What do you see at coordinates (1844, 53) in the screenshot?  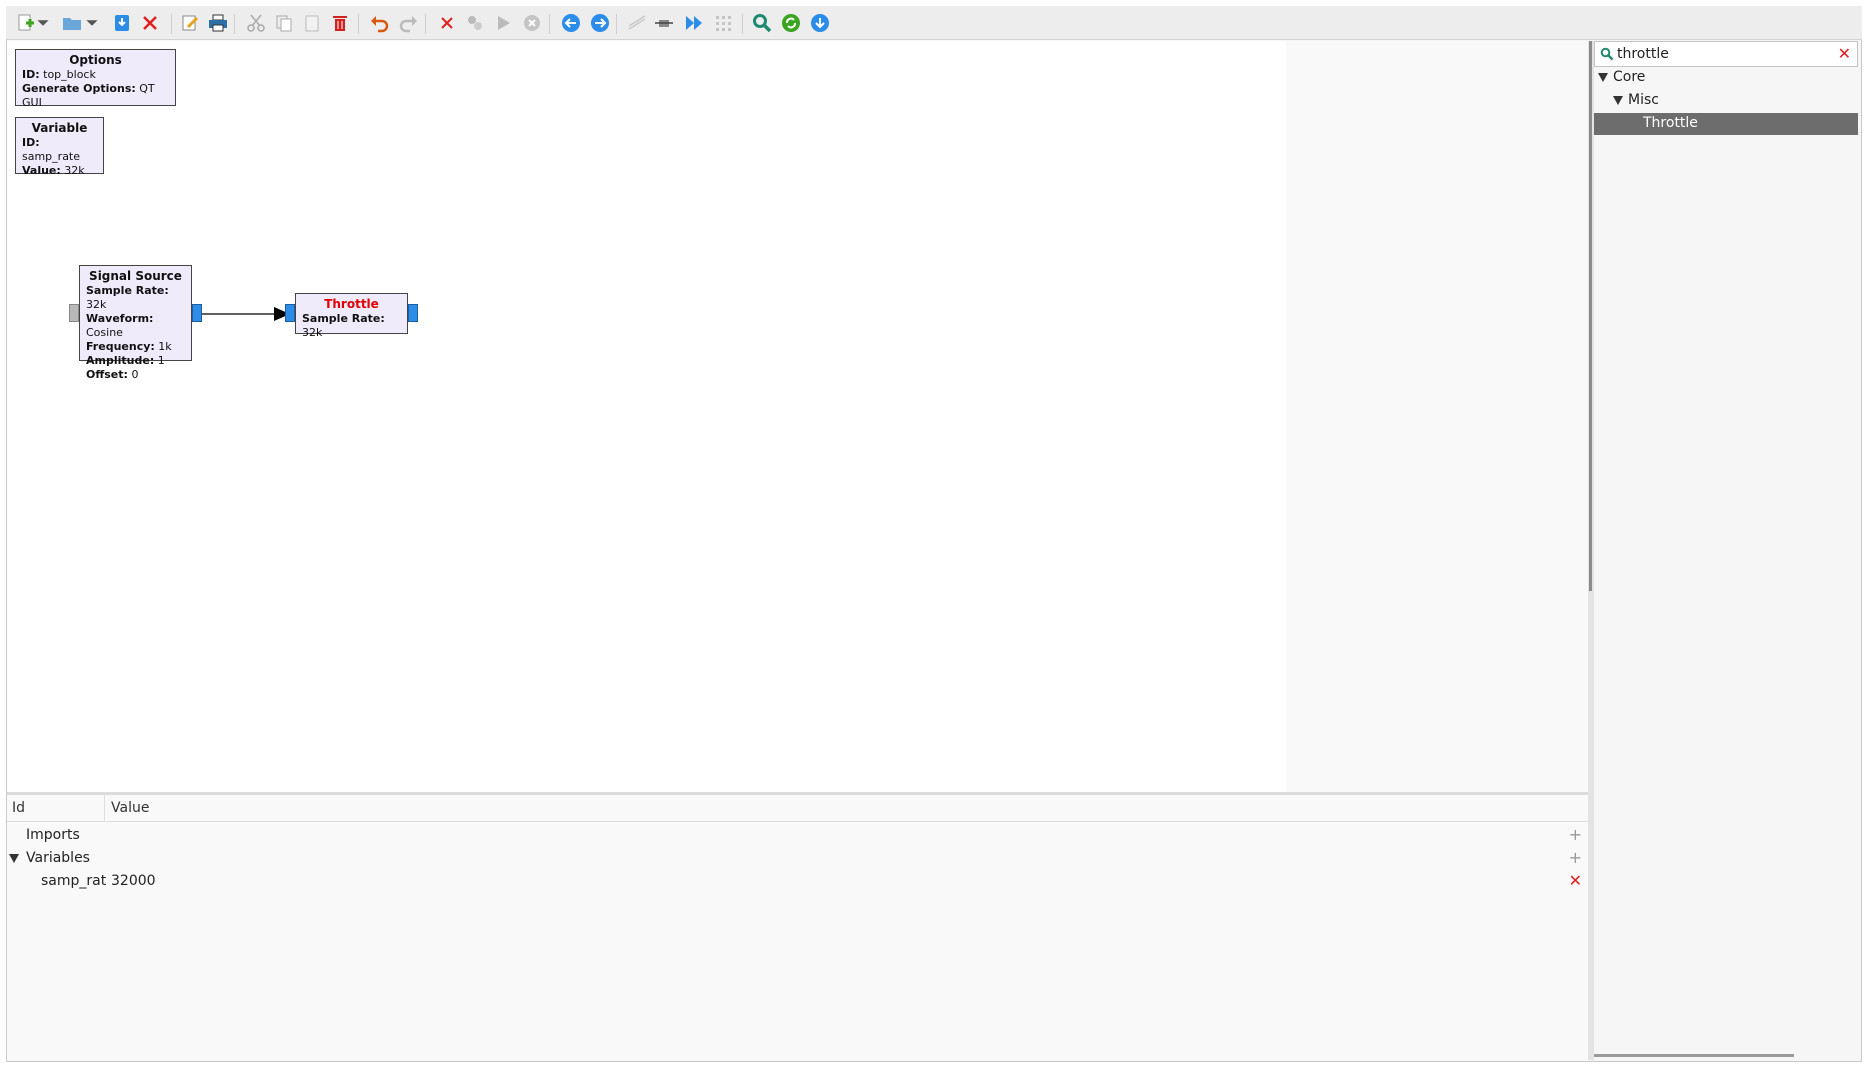 I see `clear-search-icon: ✕` at bounding box center [1844, 53].